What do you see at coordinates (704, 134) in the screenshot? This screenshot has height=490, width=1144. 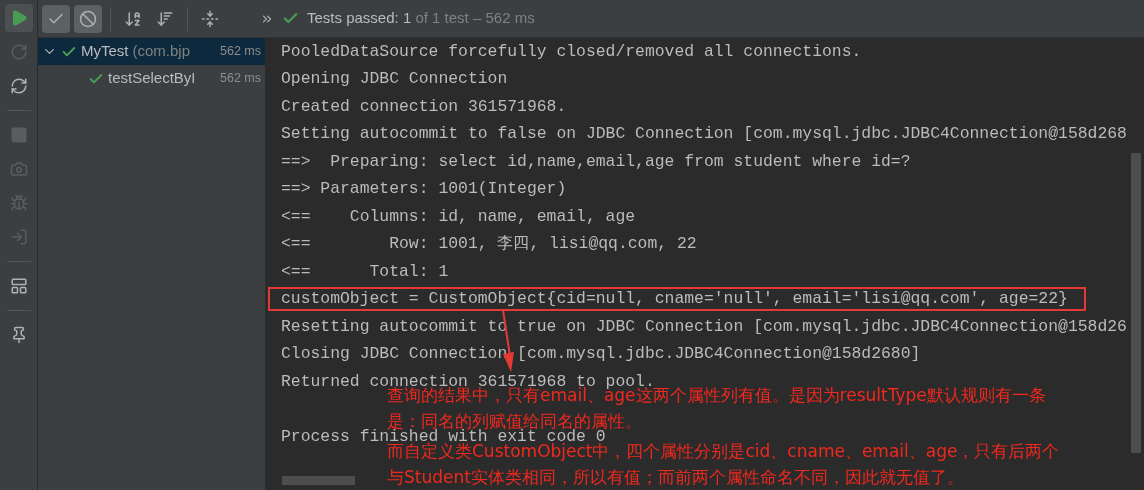 I see `console-line: Setting autocommit to false on JDBC Connection [com.mysql.jdbc.JDBC4Connection@158d268` at bounding box center [704, 134].